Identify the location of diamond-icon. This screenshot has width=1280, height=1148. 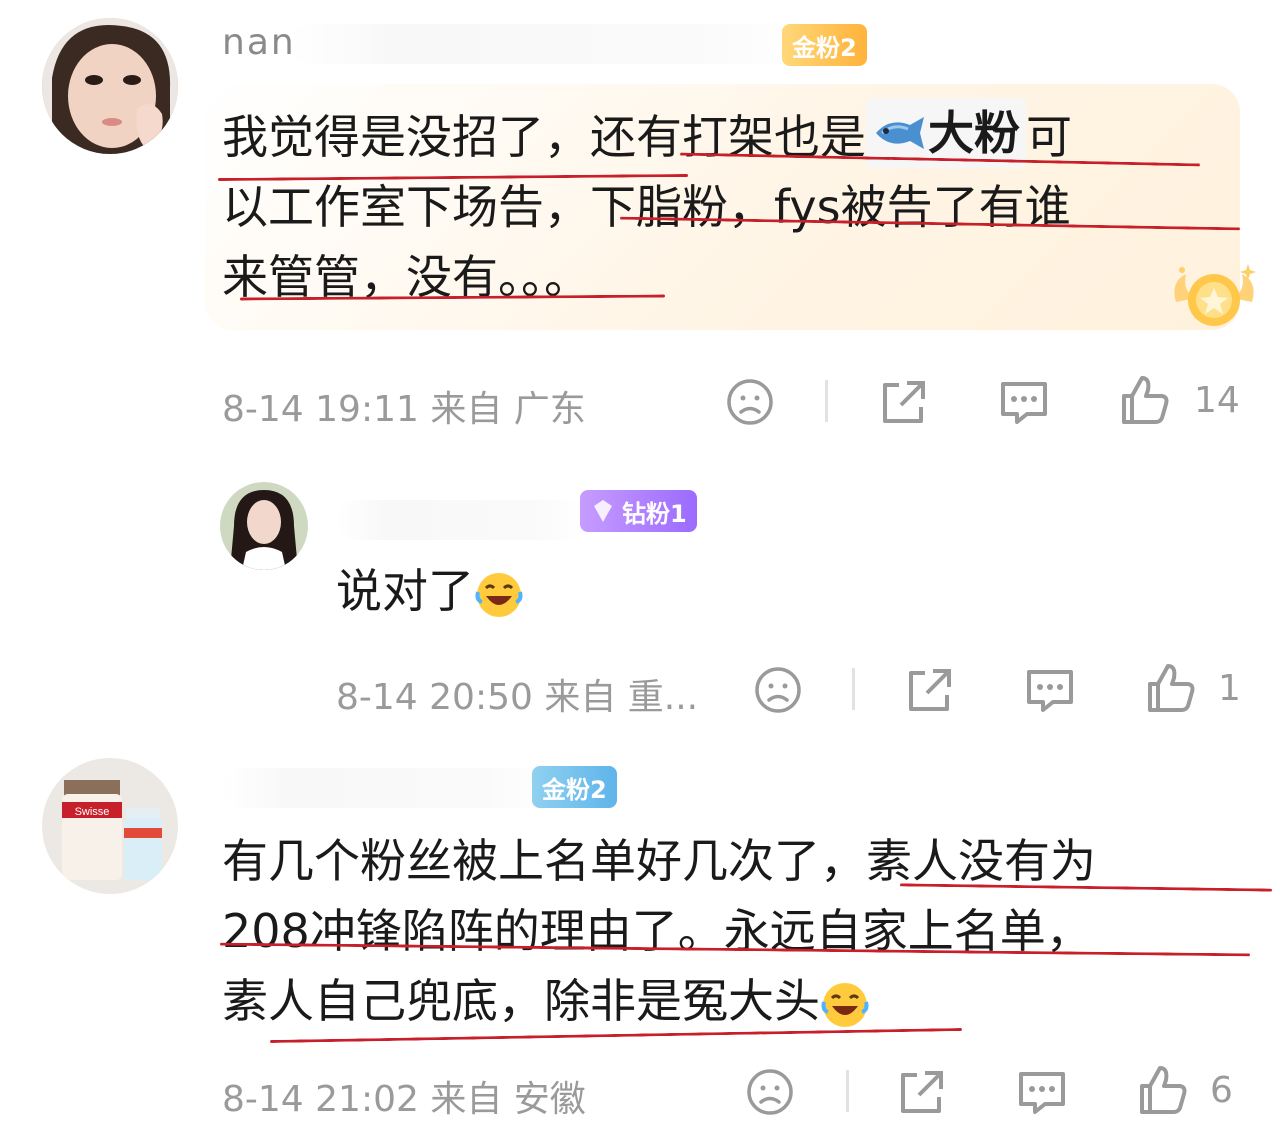
(603, 511).